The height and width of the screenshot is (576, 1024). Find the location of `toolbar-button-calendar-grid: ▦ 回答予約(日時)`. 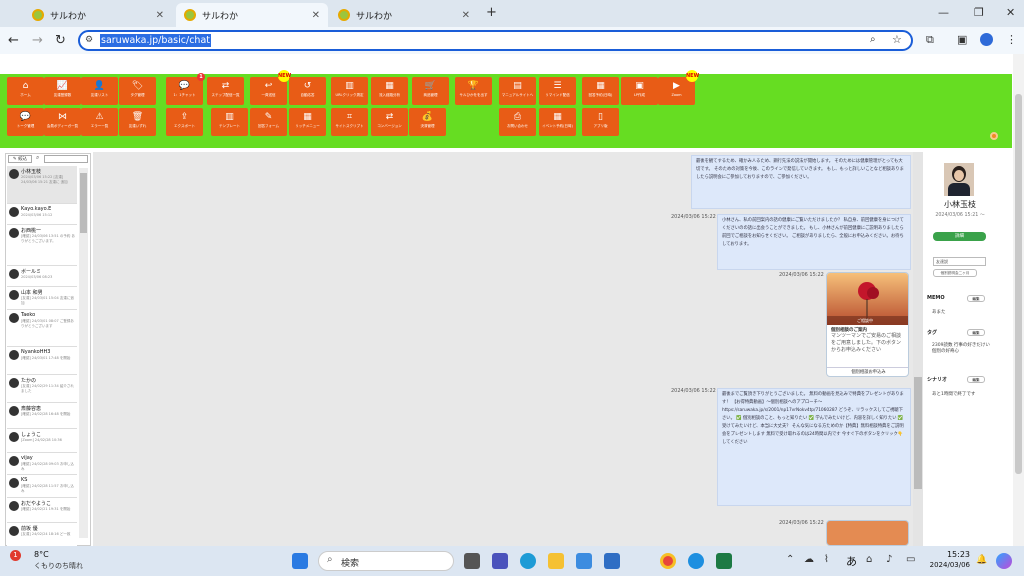

toolbar-button-calendar-grid: ▦ 回答予約(日時) is located at coordinates (600, 91).